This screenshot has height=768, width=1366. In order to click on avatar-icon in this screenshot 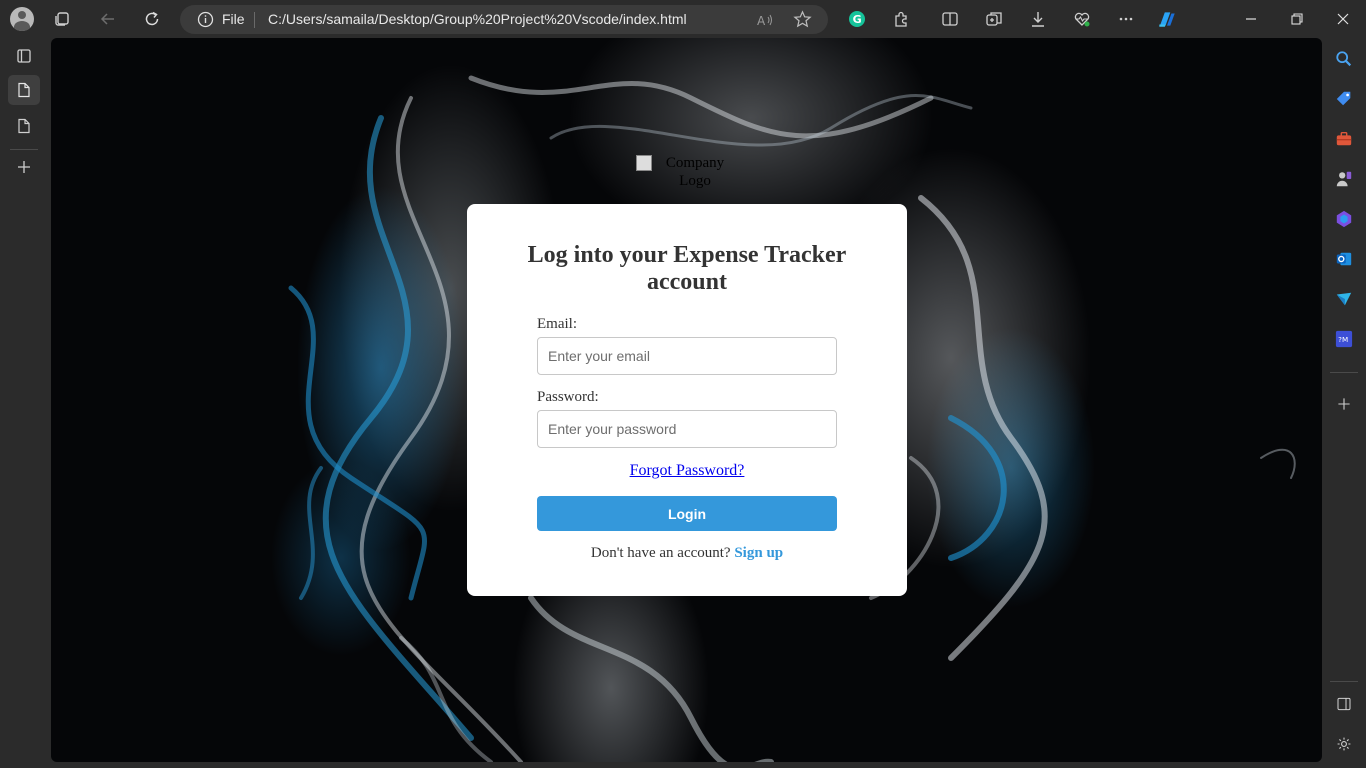, I will do `click(22, 19)`.